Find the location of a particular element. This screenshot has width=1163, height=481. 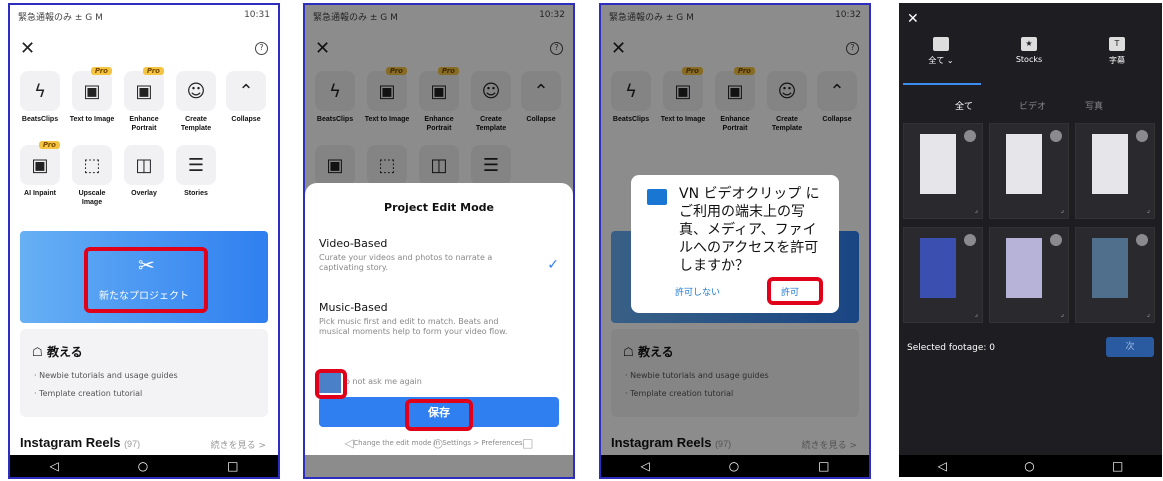

tool-collapse: ⌃ Collapse is located at coordinates (246, 97).